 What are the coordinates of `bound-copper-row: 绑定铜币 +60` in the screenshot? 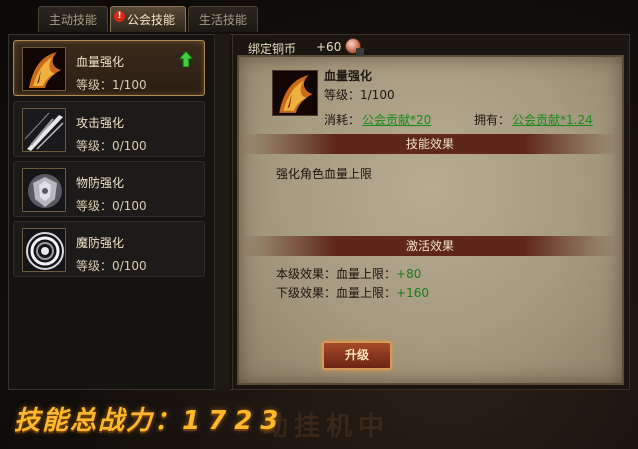 It's located at (294, 48).